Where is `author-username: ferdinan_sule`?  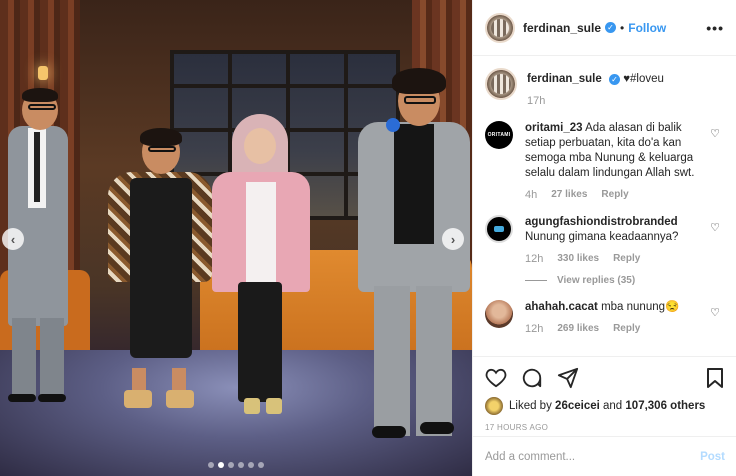
author-username: ferdinan_sule is located at coordinates (562, 28).